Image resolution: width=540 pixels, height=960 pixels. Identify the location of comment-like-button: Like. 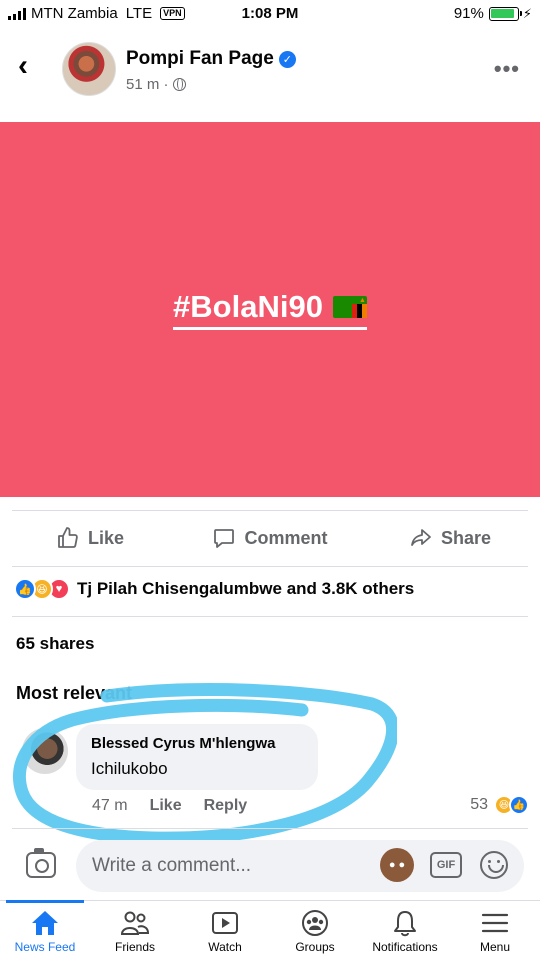
(166, 806).